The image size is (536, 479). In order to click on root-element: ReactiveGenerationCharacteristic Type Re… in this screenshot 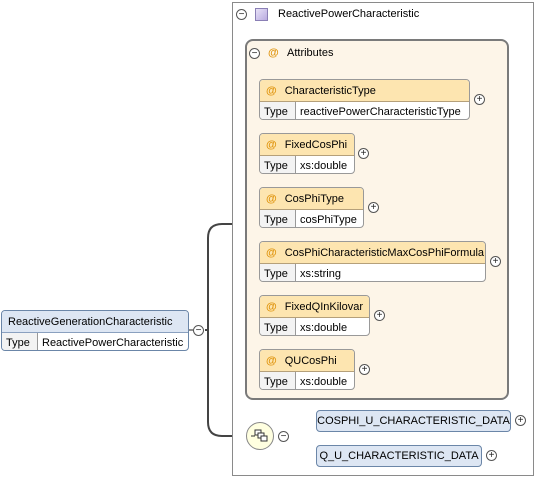, I will do `click(95, 330)`.